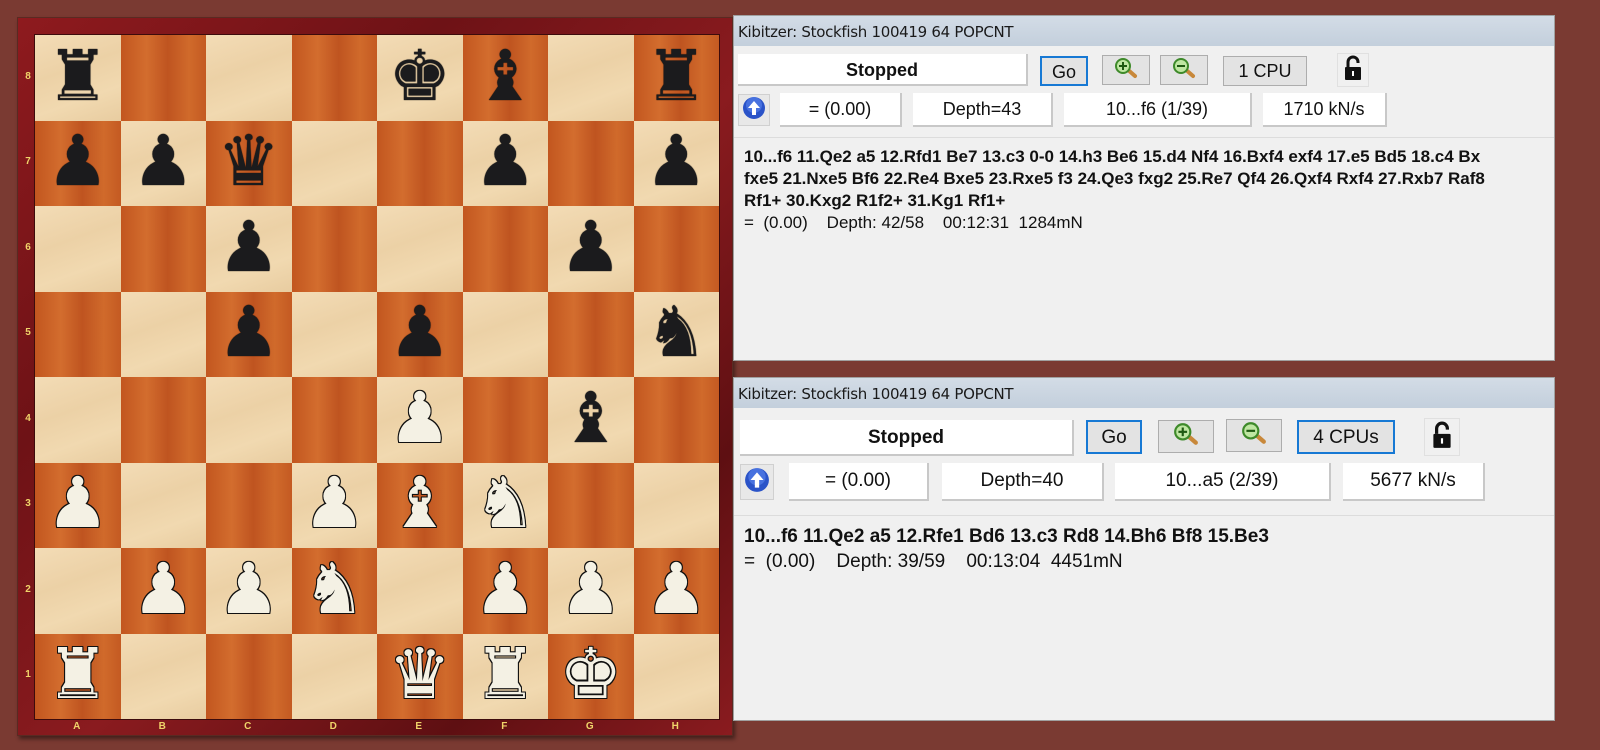 The height and width of the screenshot is (750, 1600). I want to click on square-e1: ♛, so click(420, 676).